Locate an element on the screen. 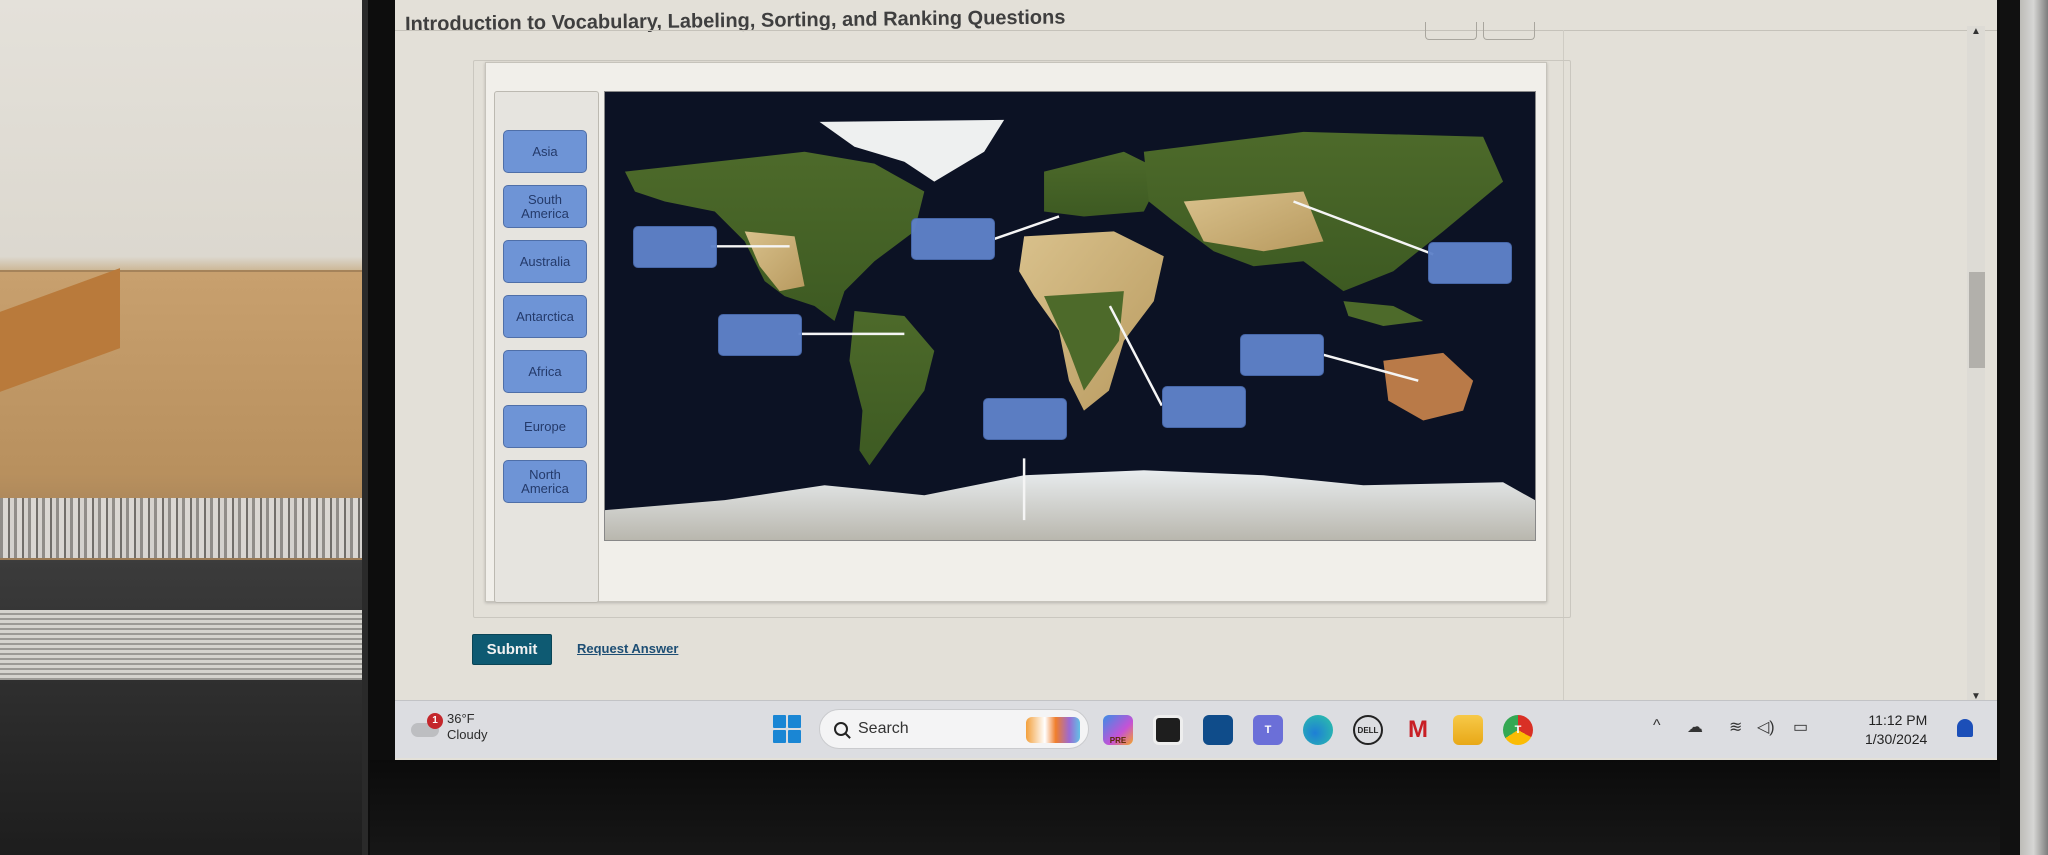  notebook-spiral is located at coordinates (184, 528).